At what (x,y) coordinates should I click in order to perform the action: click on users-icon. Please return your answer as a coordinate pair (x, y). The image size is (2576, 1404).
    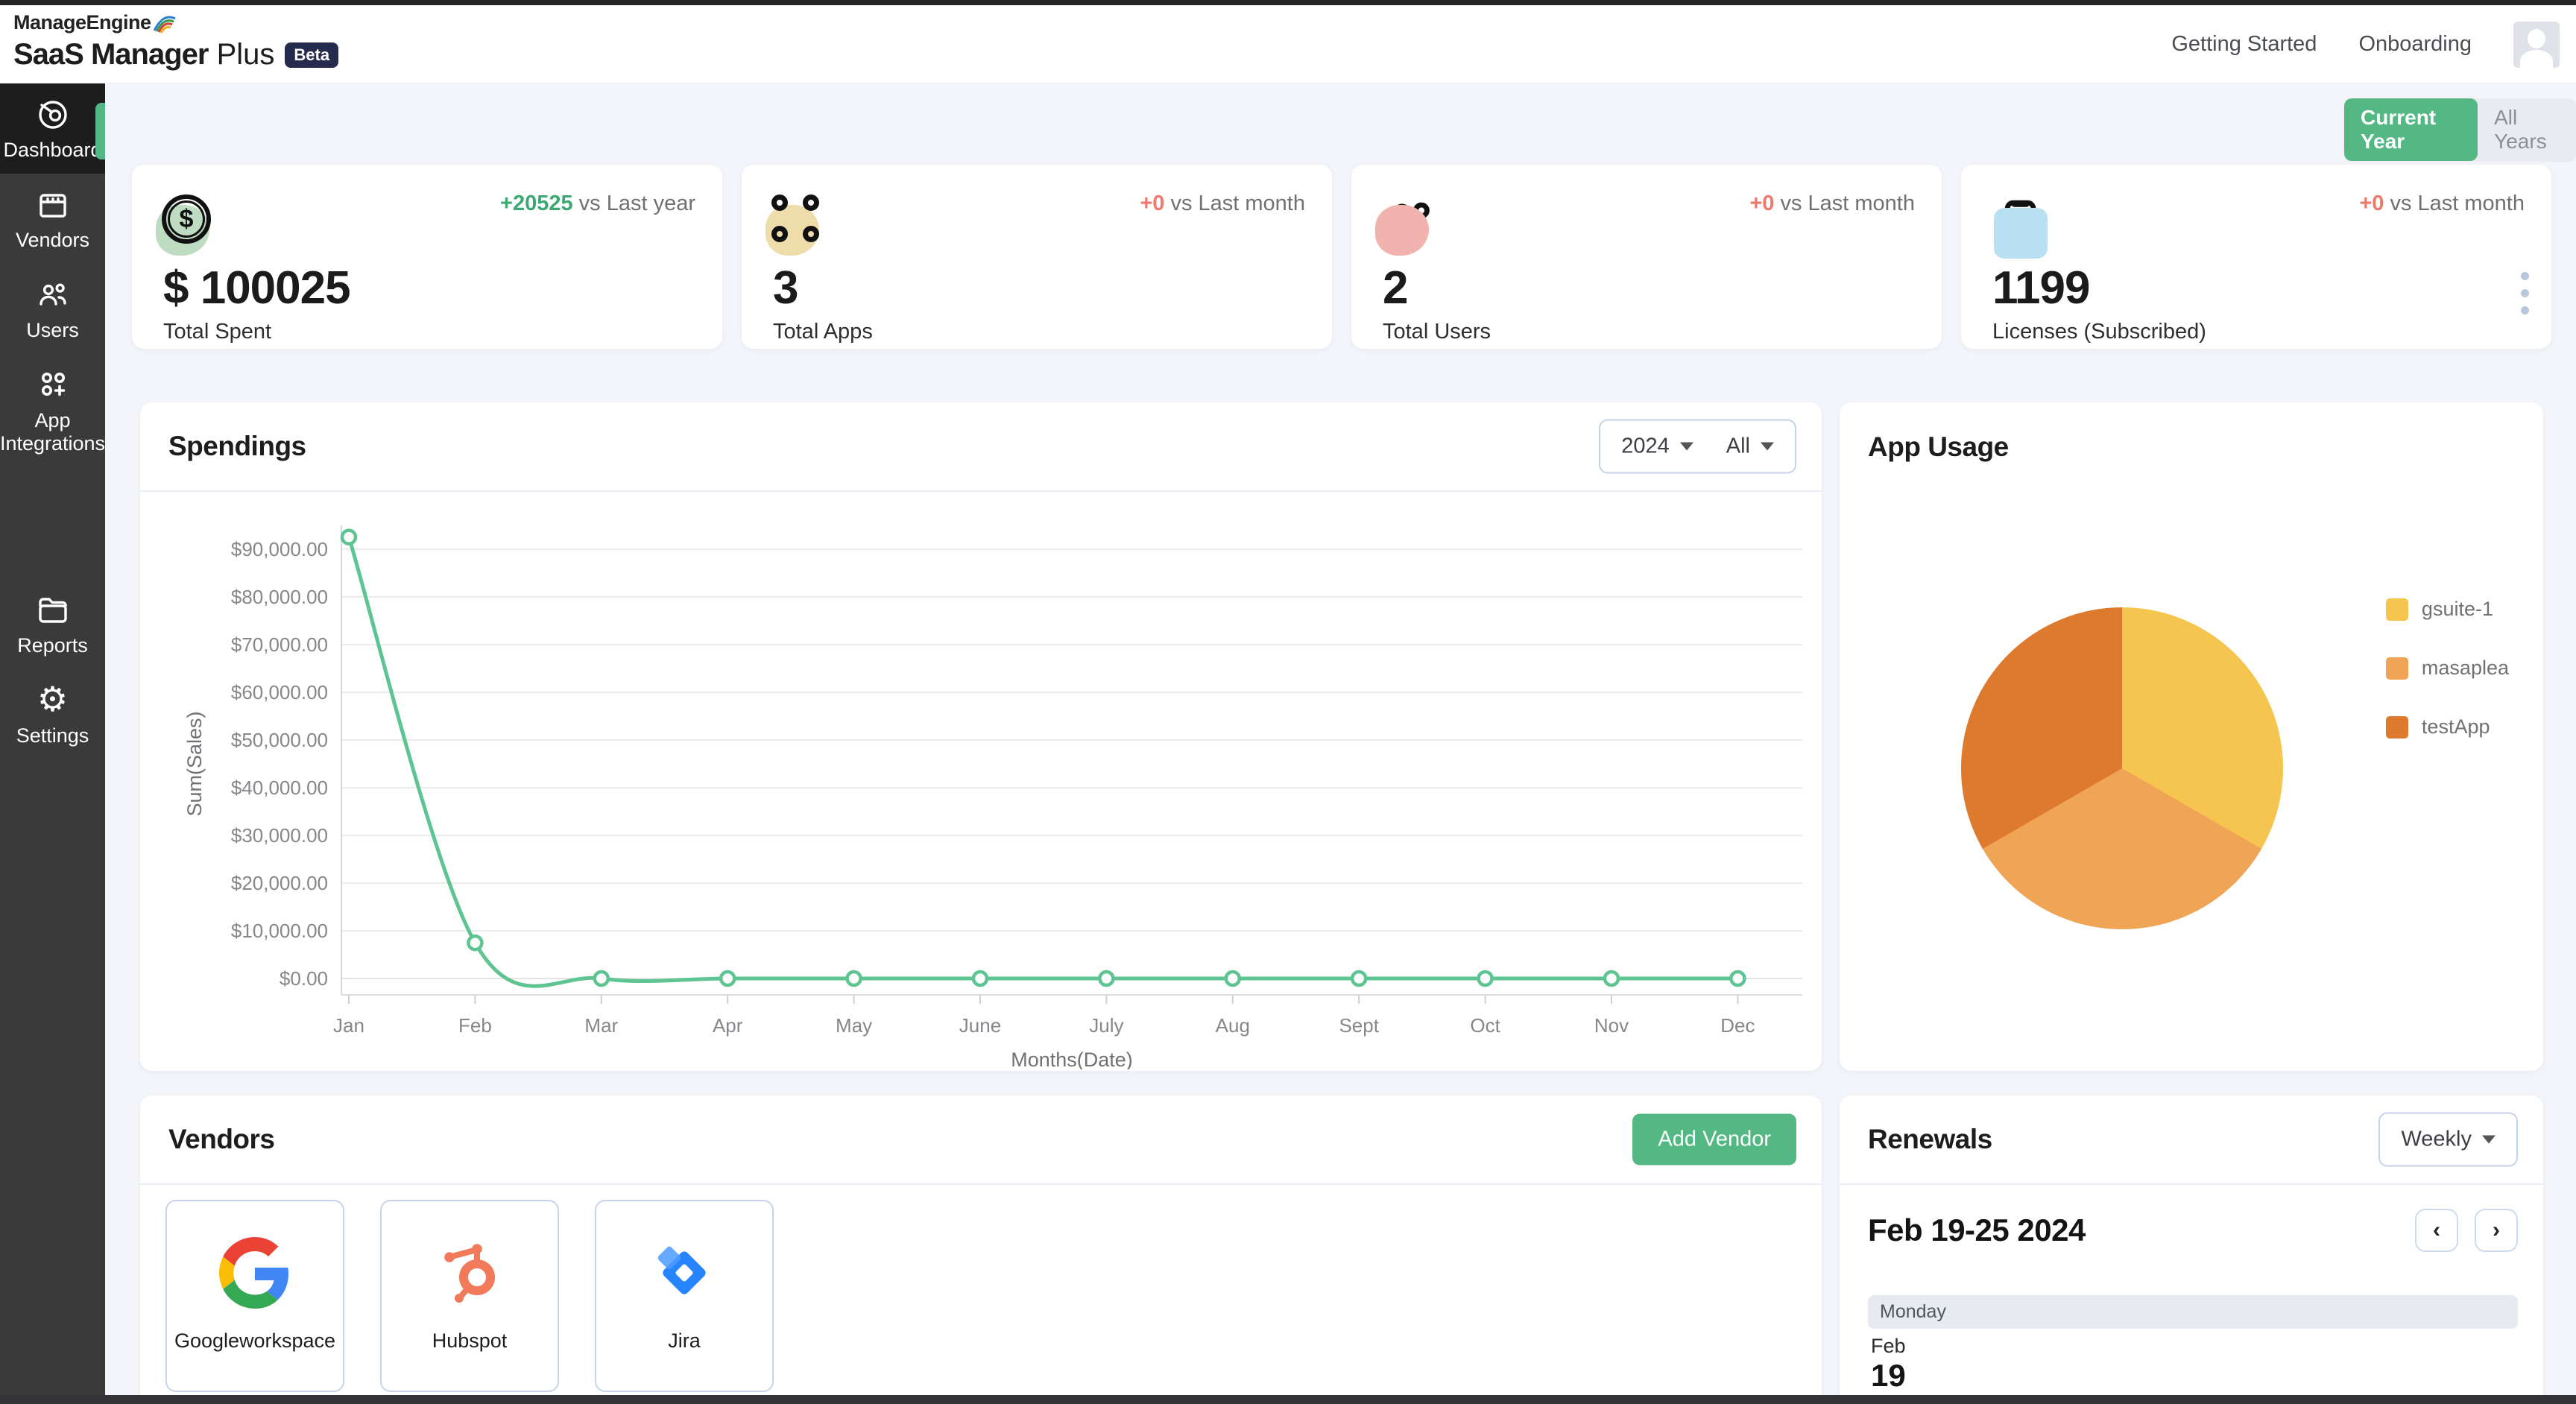
    Looking at the image, I should click on (52, 294).